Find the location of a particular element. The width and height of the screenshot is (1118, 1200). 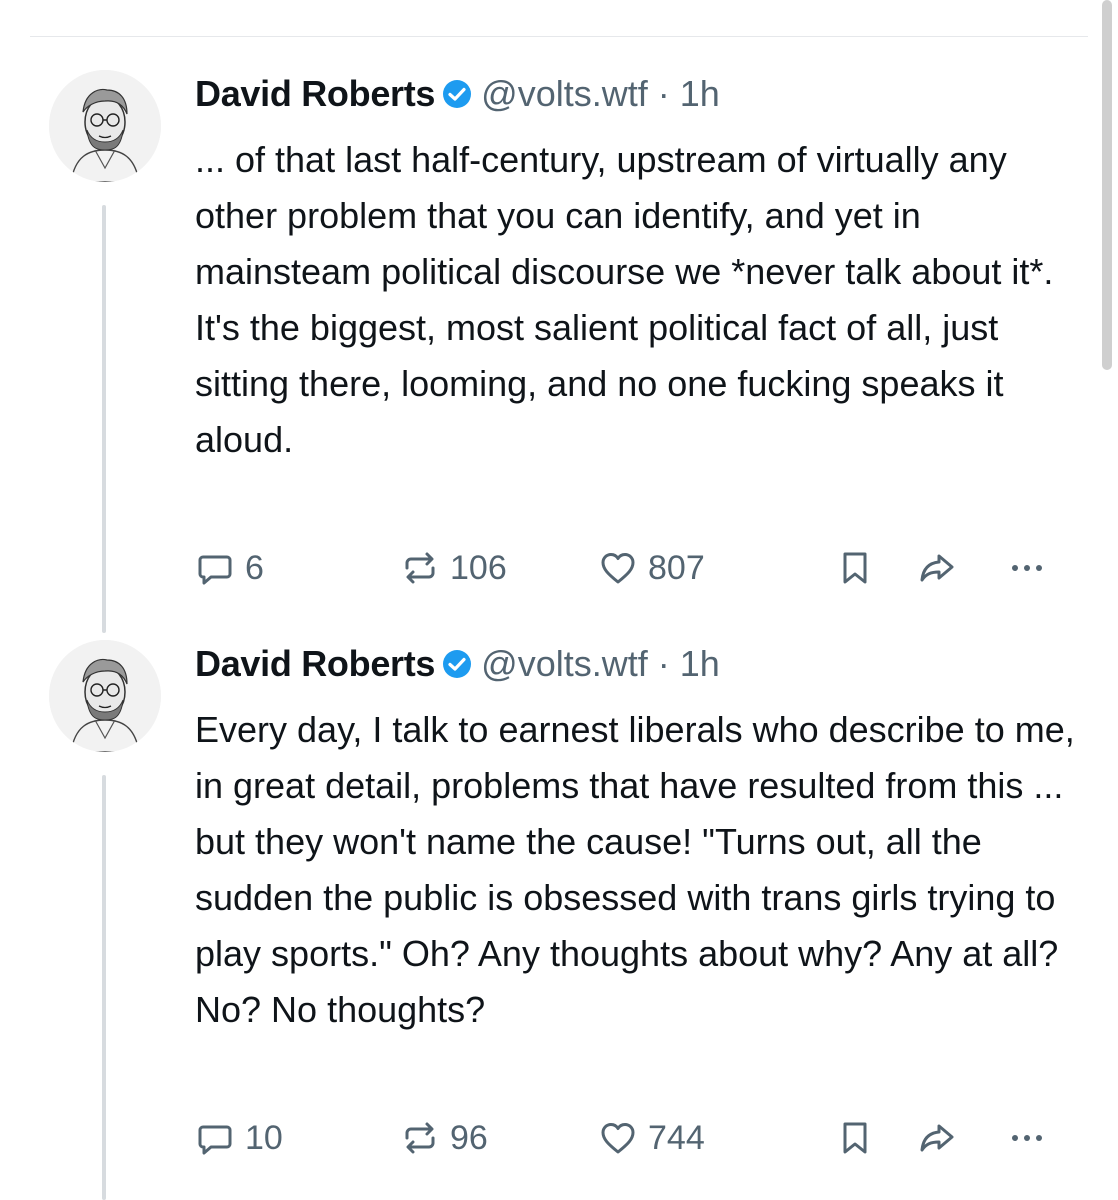

repost-count: 106 is located at coordinates (478, 567).